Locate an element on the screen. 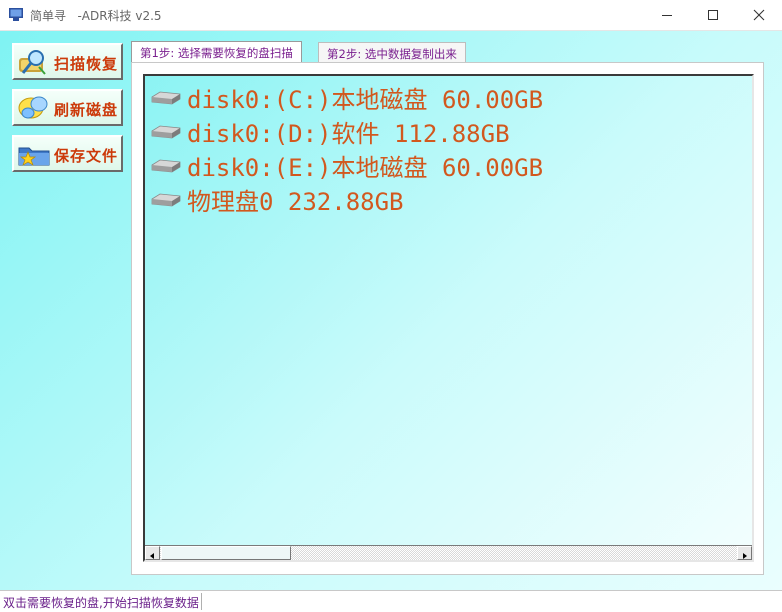  drive-label: disk0:(C:)本地磁盘 60.00GB is located at coordinates (365, 100).